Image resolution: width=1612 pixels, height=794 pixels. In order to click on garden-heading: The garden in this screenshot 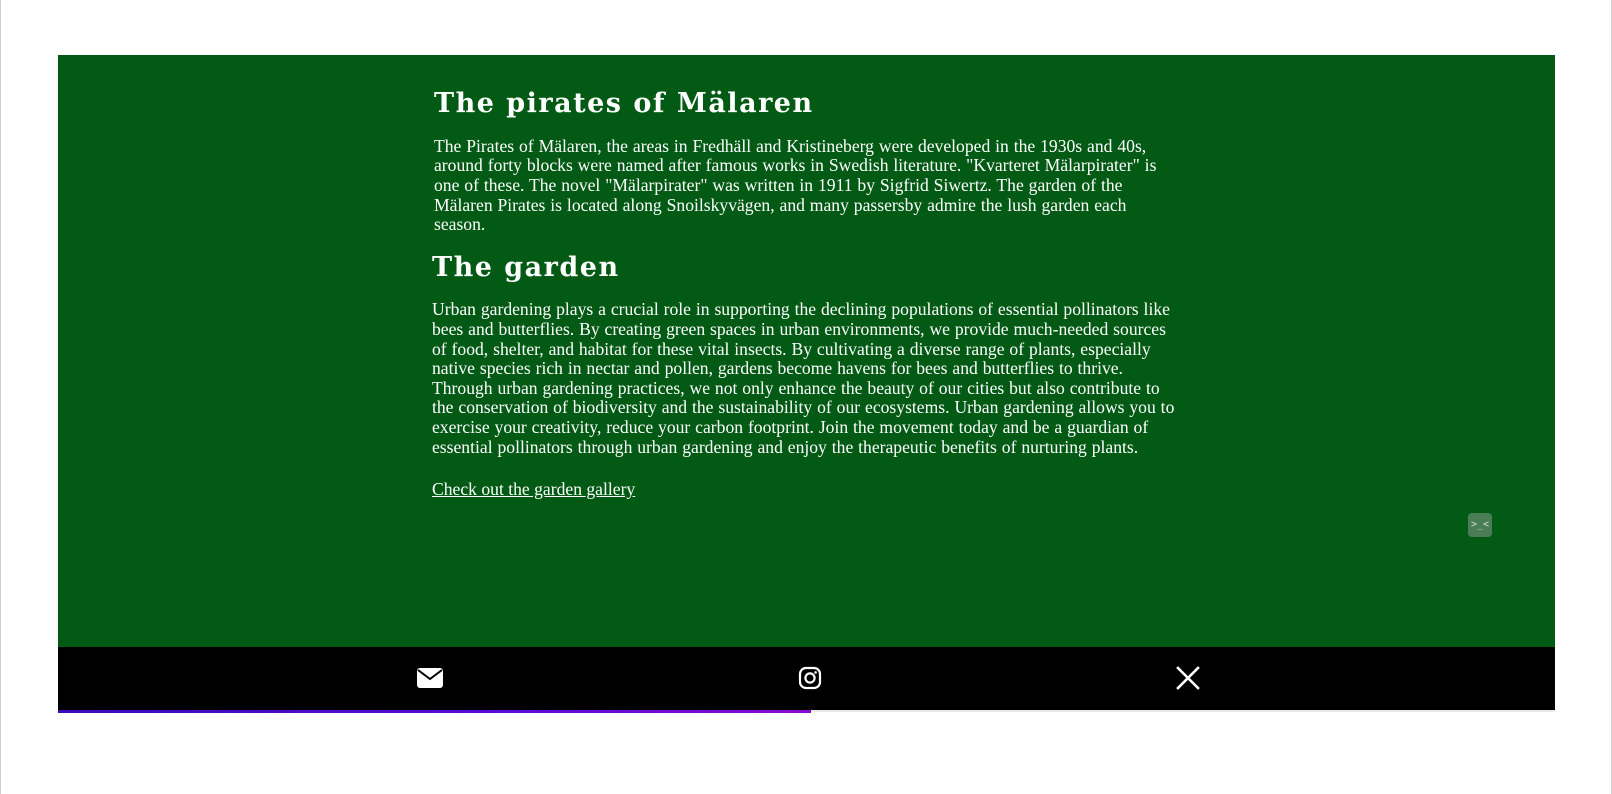, I will do `click(526, 267)`.